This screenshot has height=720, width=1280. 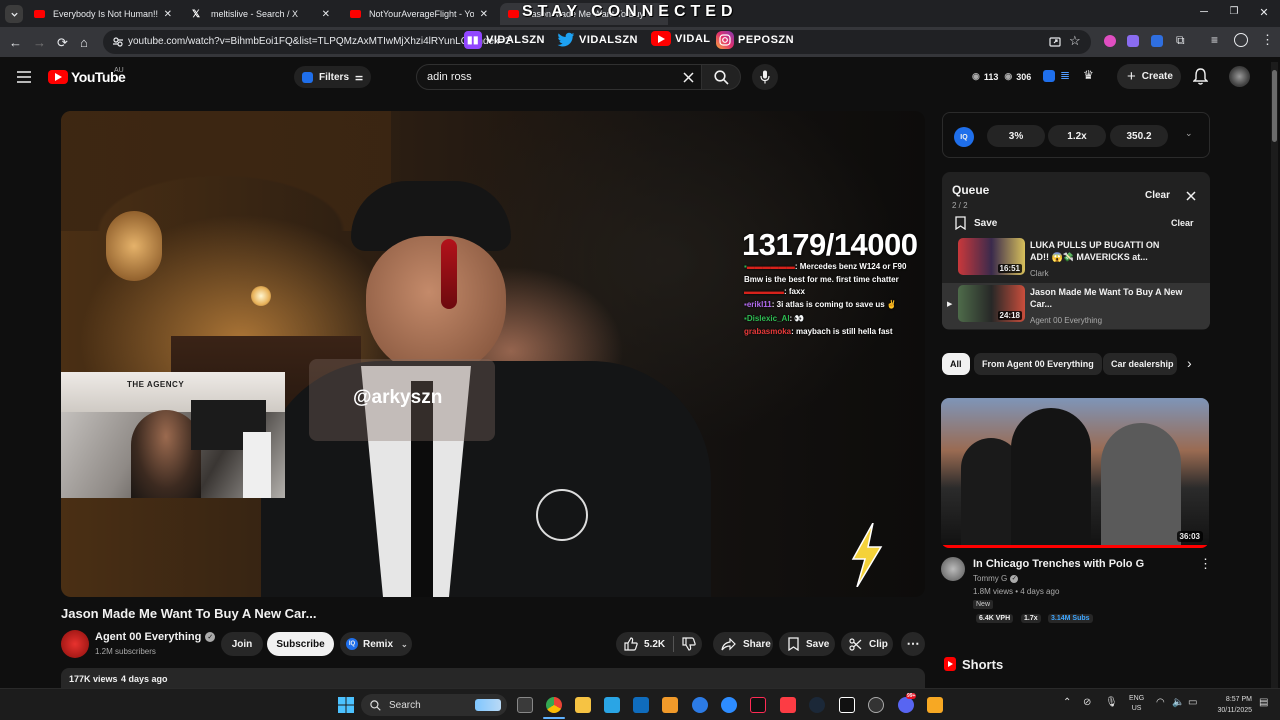 What do you see at coordinates (1140, 364) in the screenshot?
I see `chip-car-dealership: Car dealership` at bounding box center [1140, 364].